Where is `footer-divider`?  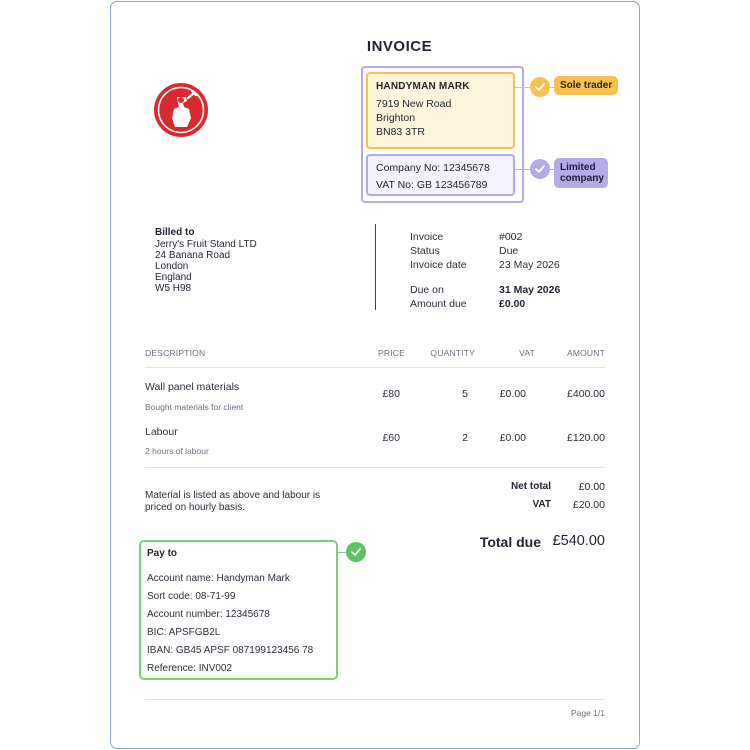 footer-divider is located at coordinates (375, 699).